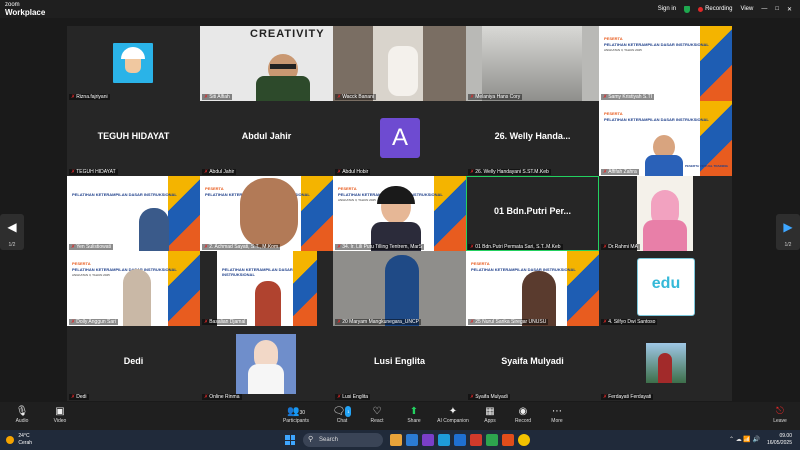 This screenshot has height=450, width=800. I want to click on edu-logo: edu, so click(666, 287).